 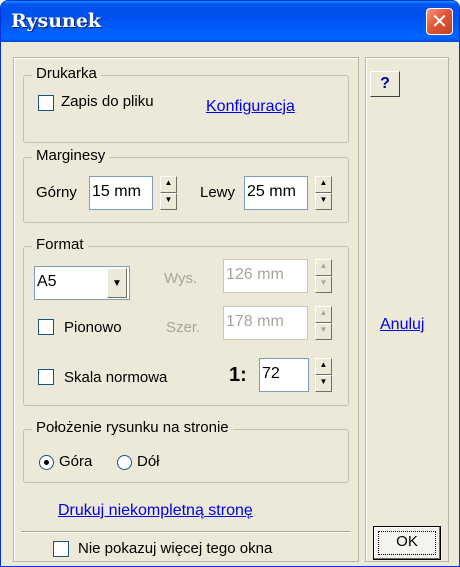 I want to click on dont-show-again-checkbox, so click(x=61, y=549).